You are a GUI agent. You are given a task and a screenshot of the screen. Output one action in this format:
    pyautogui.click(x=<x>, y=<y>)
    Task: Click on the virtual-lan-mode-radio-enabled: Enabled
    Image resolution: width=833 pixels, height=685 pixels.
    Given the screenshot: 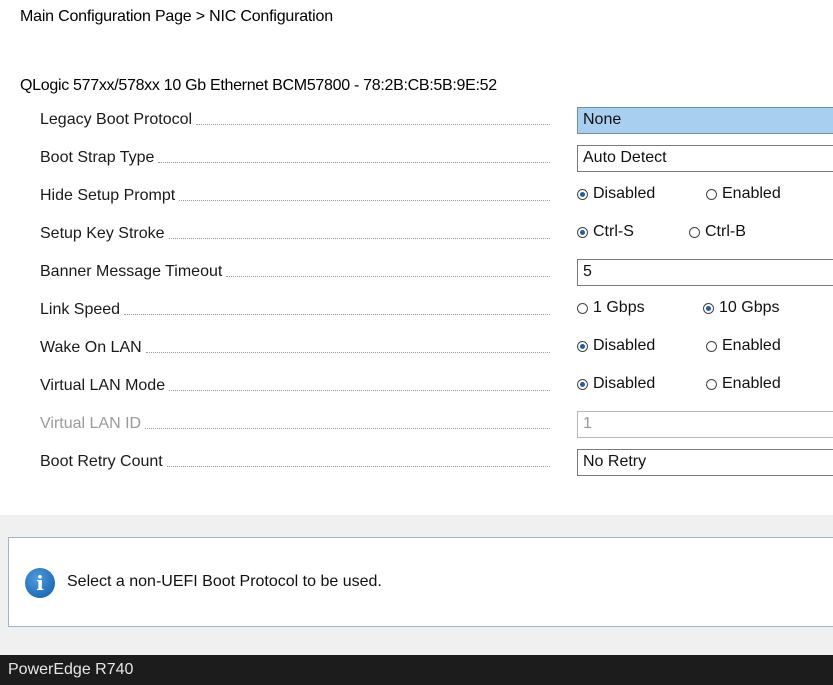 What is the action you would take?
    pyautogui.click(x=743, y=384)
    